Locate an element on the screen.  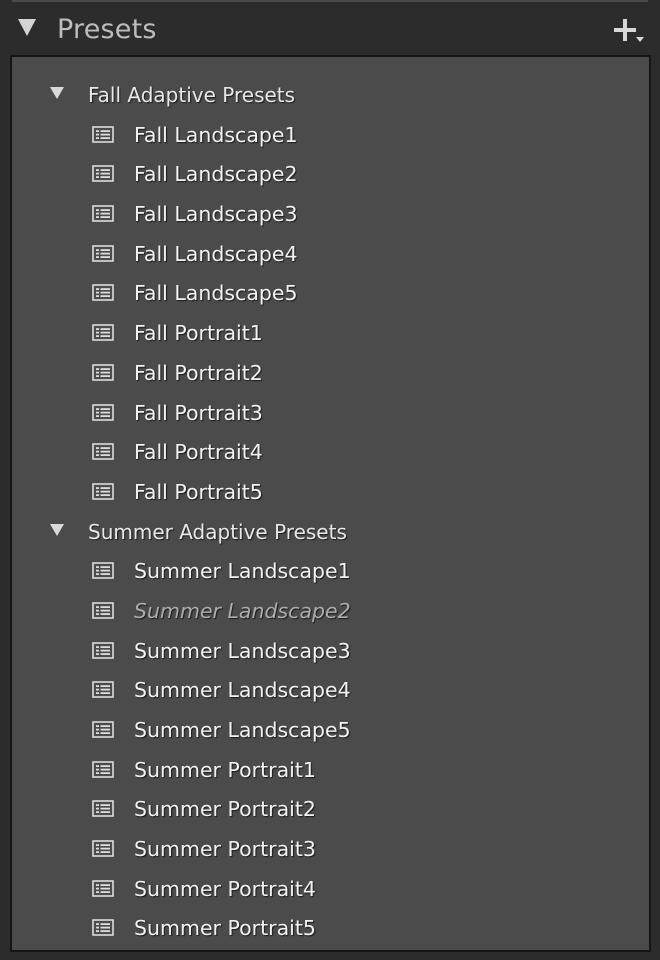
preset-label: Fall Portrait5 is located at coordinates (198, 492).